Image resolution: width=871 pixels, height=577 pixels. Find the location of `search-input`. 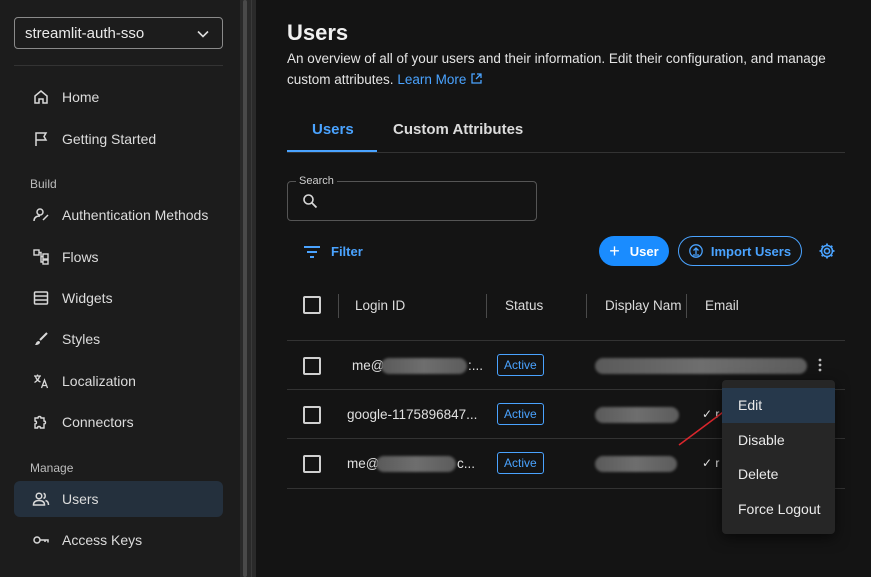

search-input is located at coordinates (412, 201).